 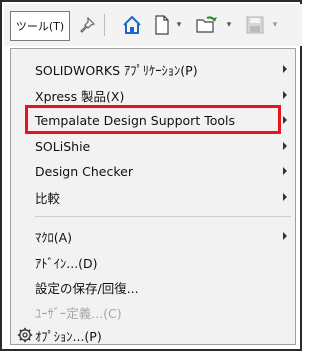 I want to click on open-folder-icon, so click(x=207, y=25).